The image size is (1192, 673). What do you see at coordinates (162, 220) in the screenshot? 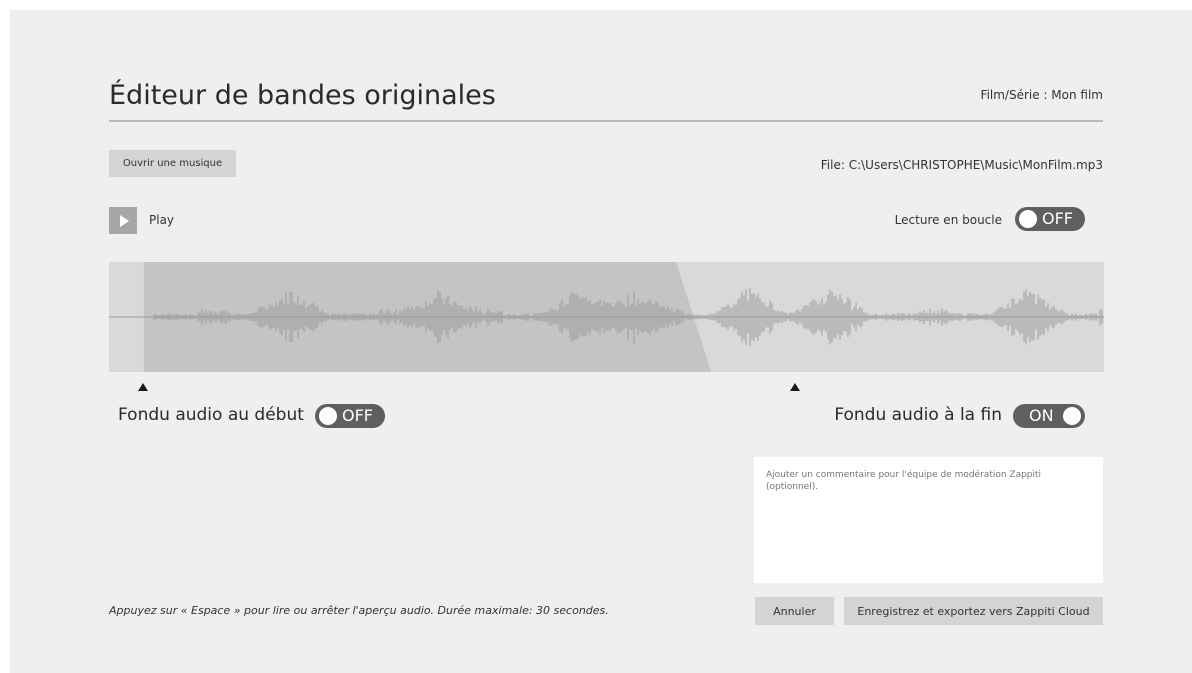
I see `play-label: Play` at bounding box center [162, 220].